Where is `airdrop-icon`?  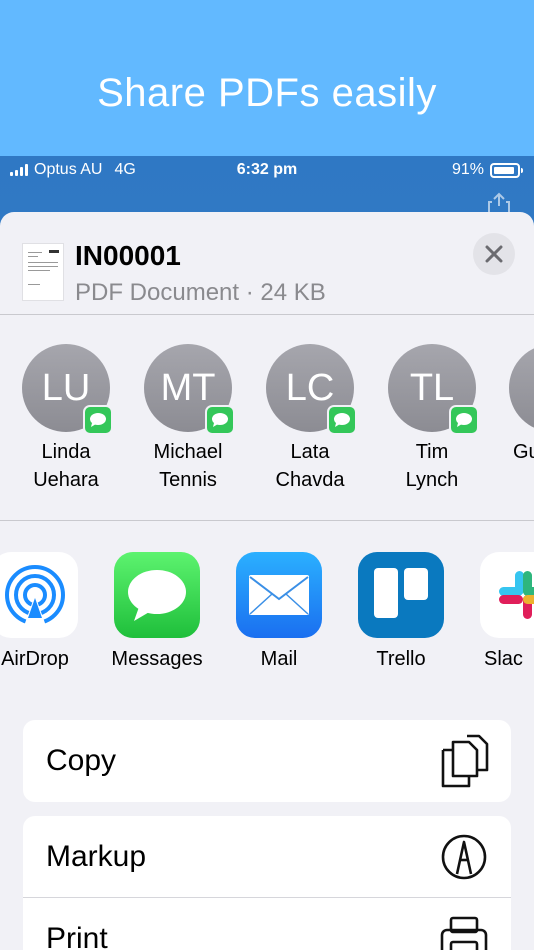
airdrop-icon is located at coordinates (39, 595).